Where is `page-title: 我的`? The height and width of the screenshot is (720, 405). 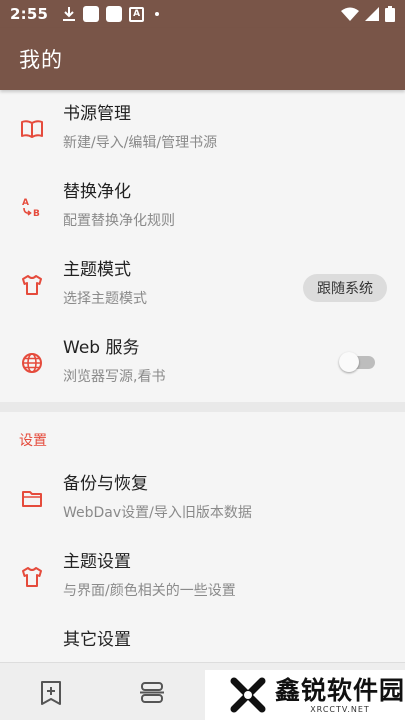 page-title: 我的 is located at coordinates (41, 60).